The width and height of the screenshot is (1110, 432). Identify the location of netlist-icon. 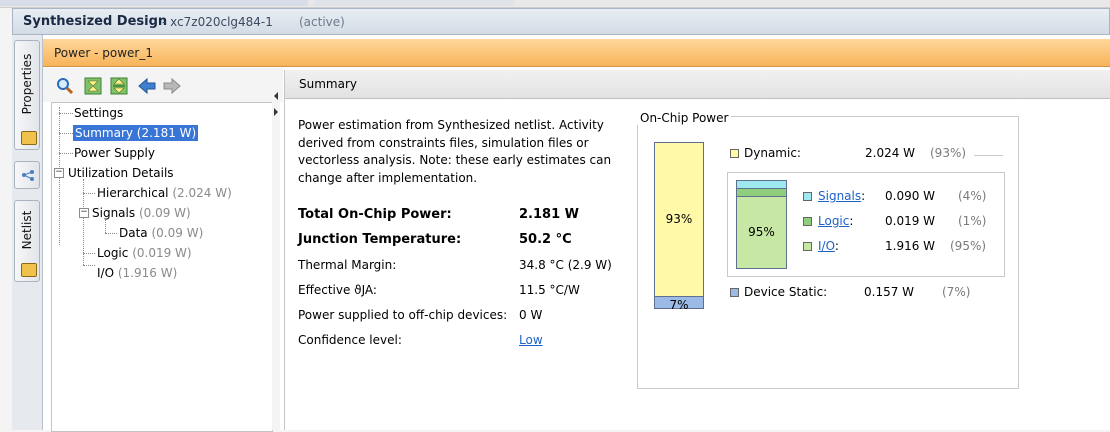
(29, 270).